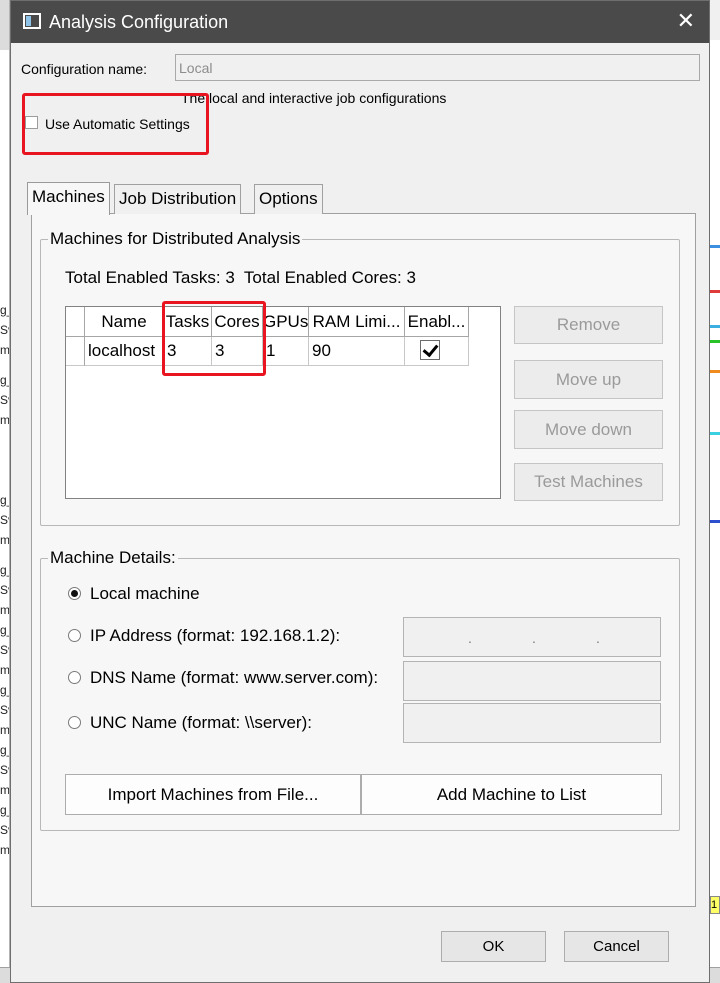  I want to click on close-icon: ✕, so click(686, 21).